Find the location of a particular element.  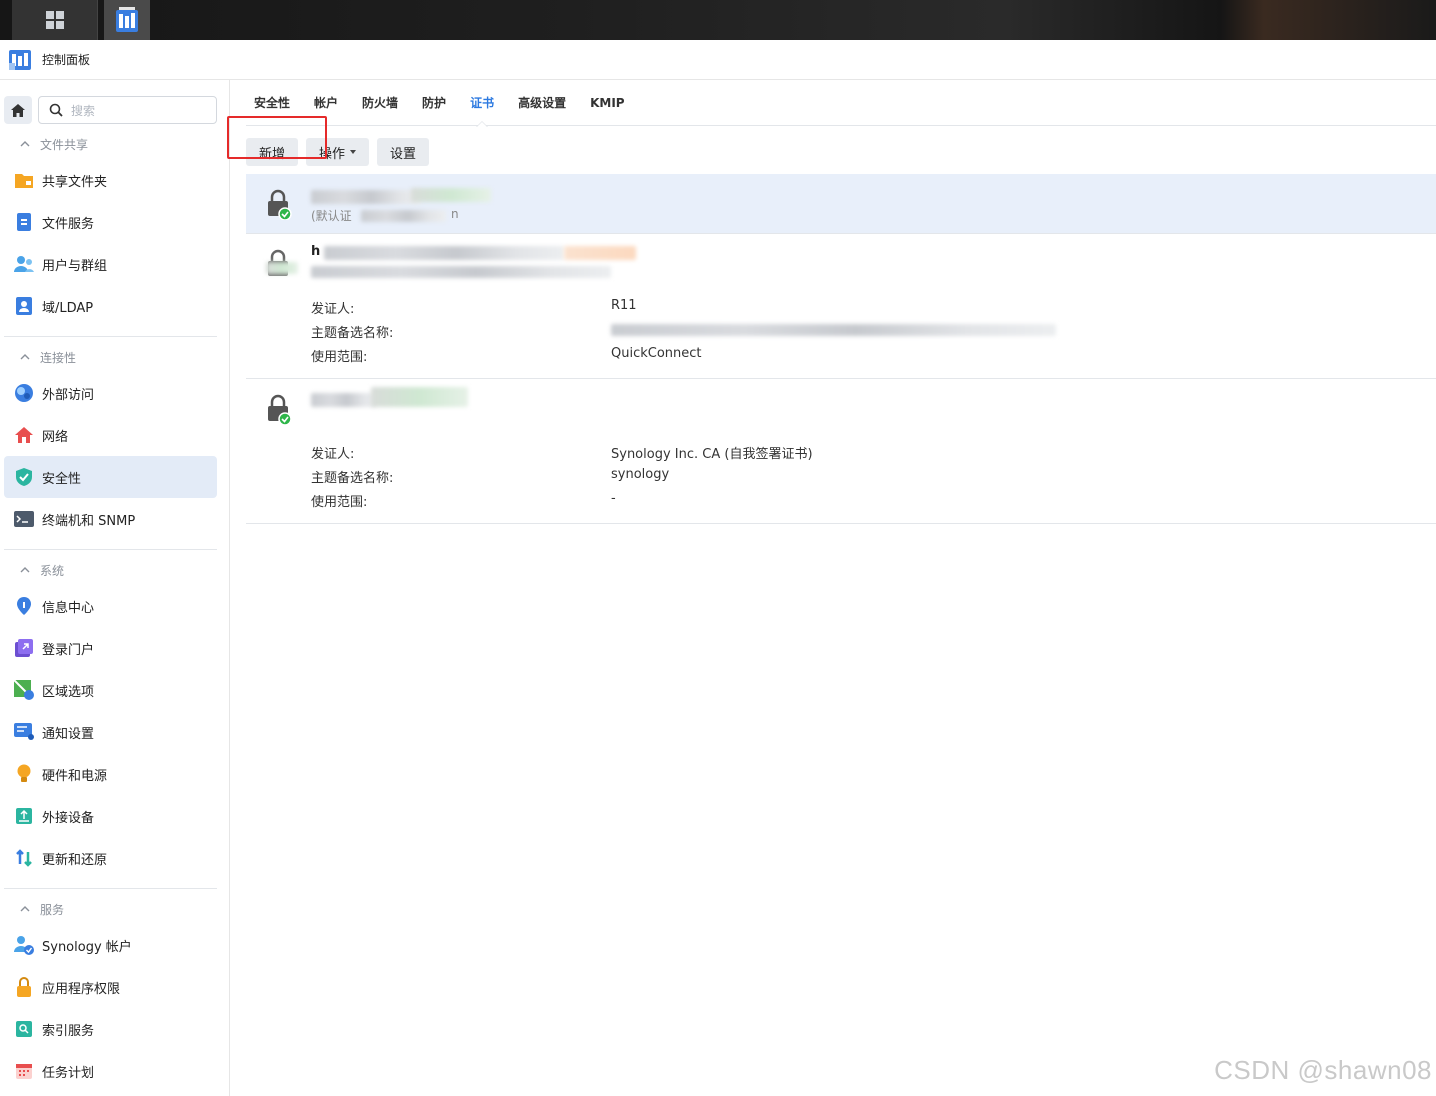

terminal-icon is located at coordinates (24, 519).